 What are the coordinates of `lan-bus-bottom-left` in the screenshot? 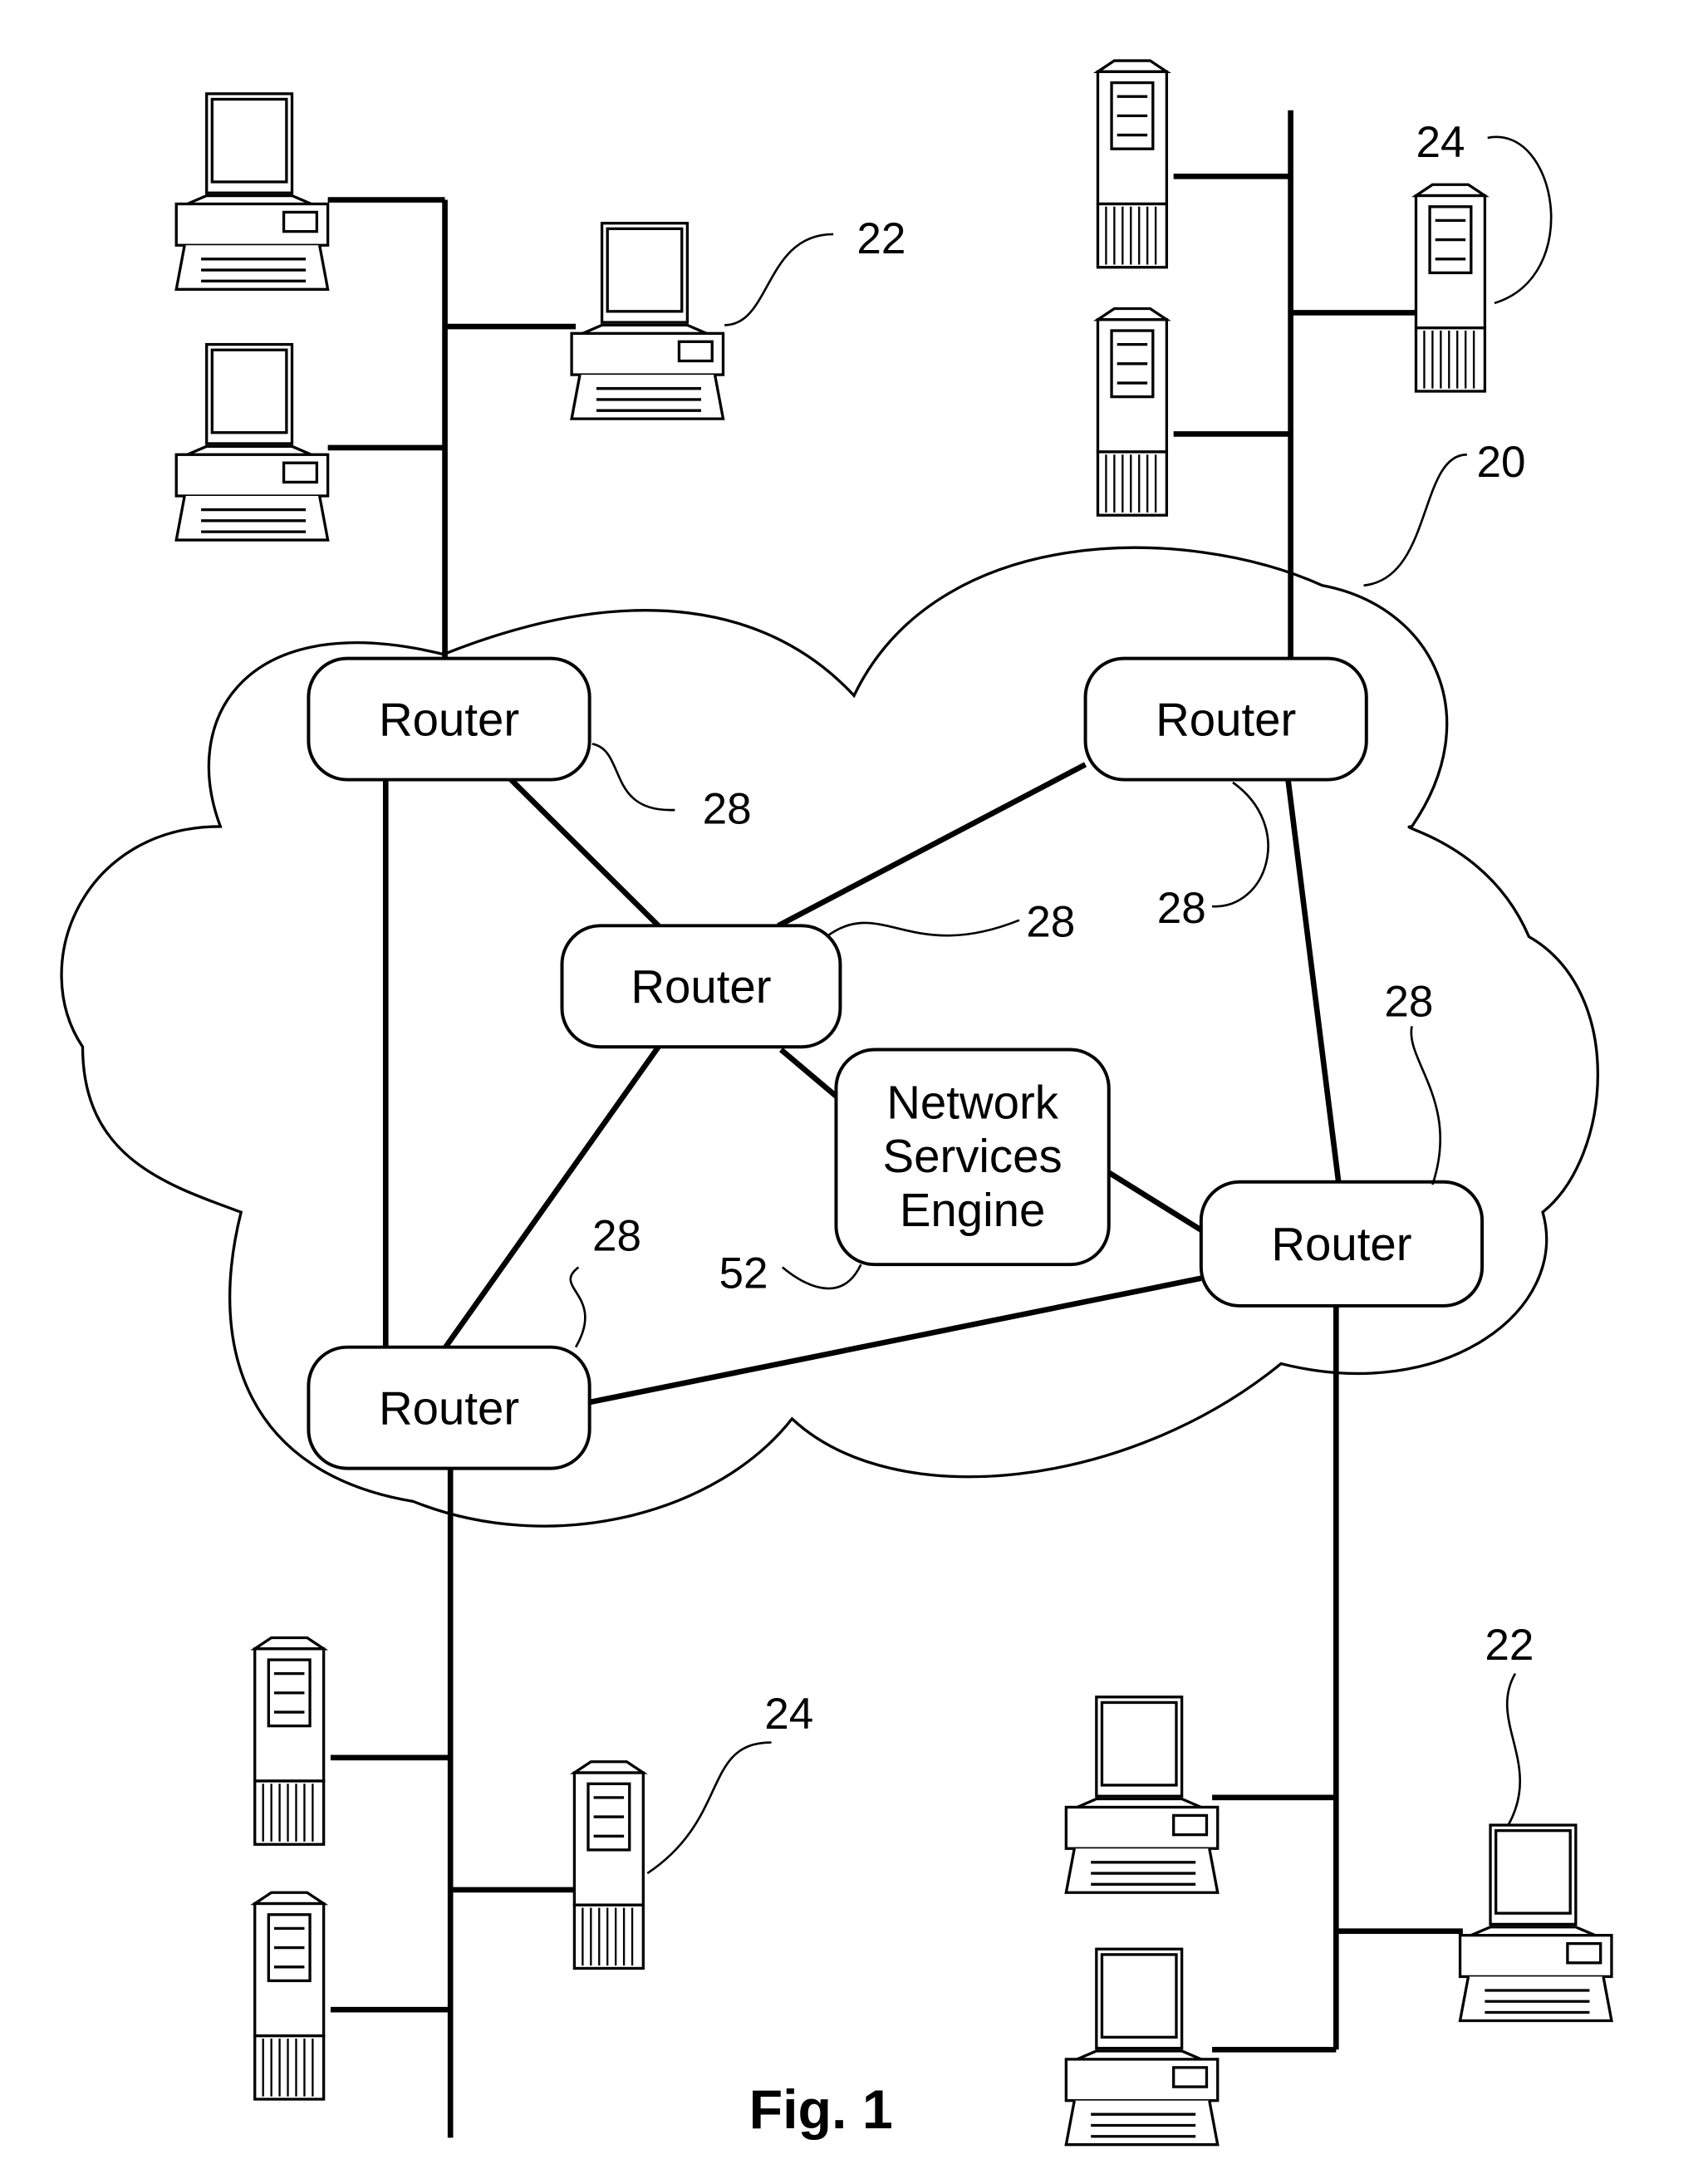 It's located at (453, 1802).